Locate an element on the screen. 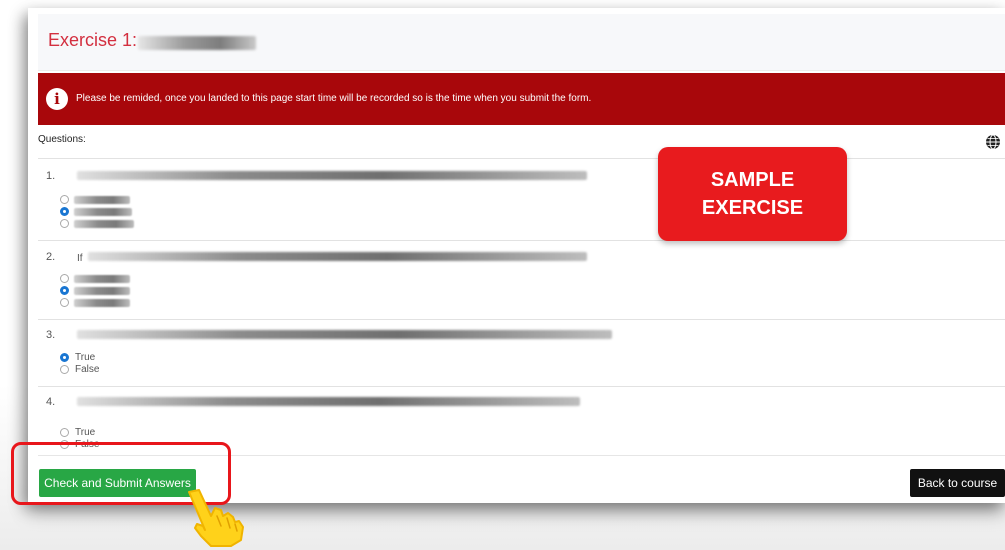 The height and width of the screenshot is (550, 1005). question-item: 1. is located at coordinates (521, 200).